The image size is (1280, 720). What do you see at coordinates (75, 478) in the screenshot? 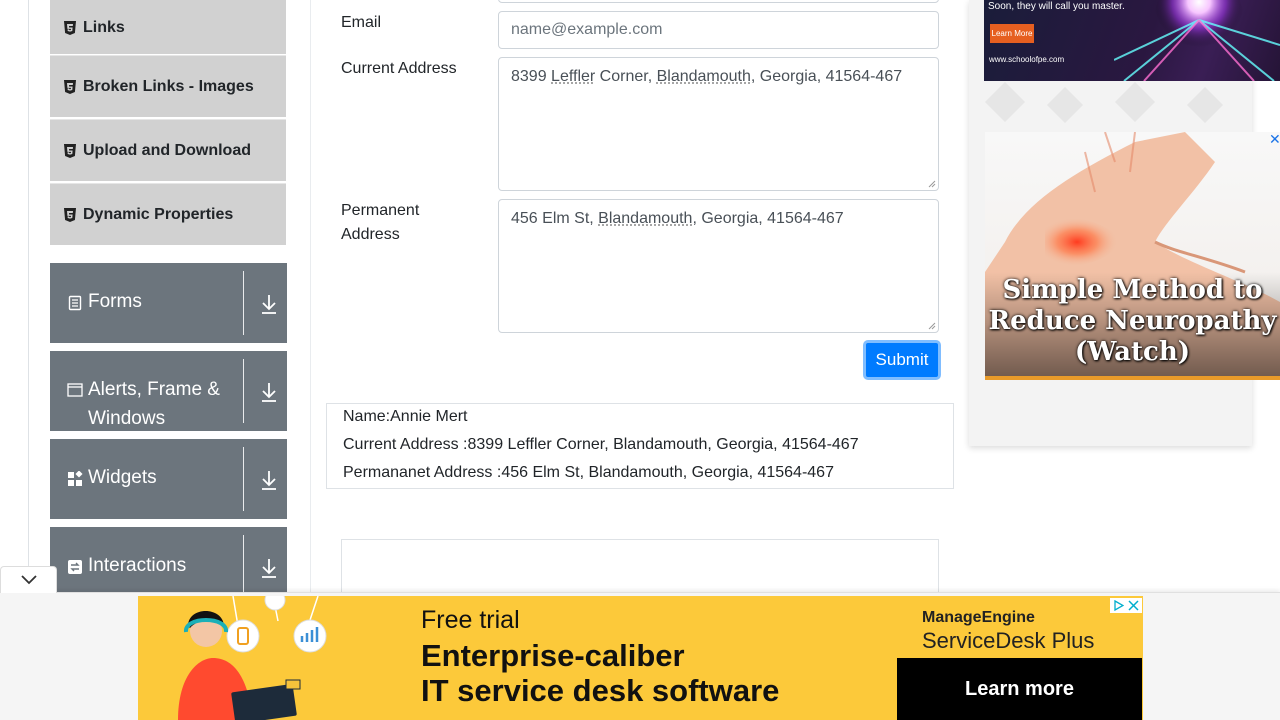
I see `widgets-icon` at bounding box center [75, 478].